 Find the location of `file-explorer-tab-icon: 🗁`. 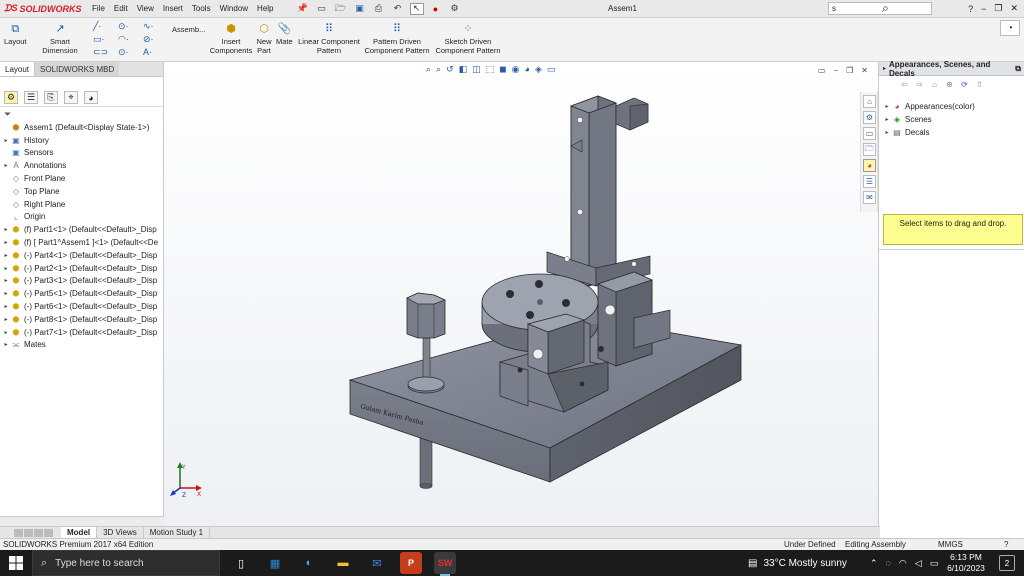

file-explorer-tab-icon: 🗁 is located at coordinates (869, 149).